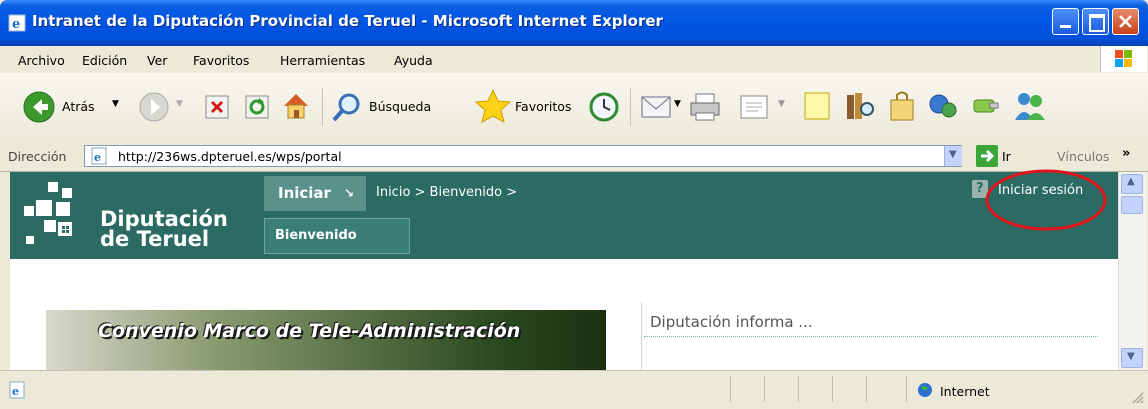  Describe the element at coordinates (705, 107) in the screenshot. I see `print-icon` at that location.